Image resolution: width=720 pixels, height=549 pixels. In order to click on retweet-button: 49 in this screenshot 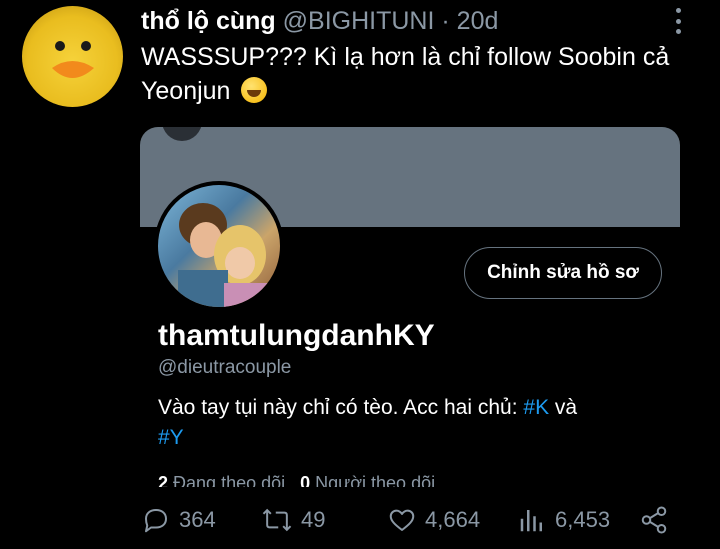, I will do `click(293, 520)`.